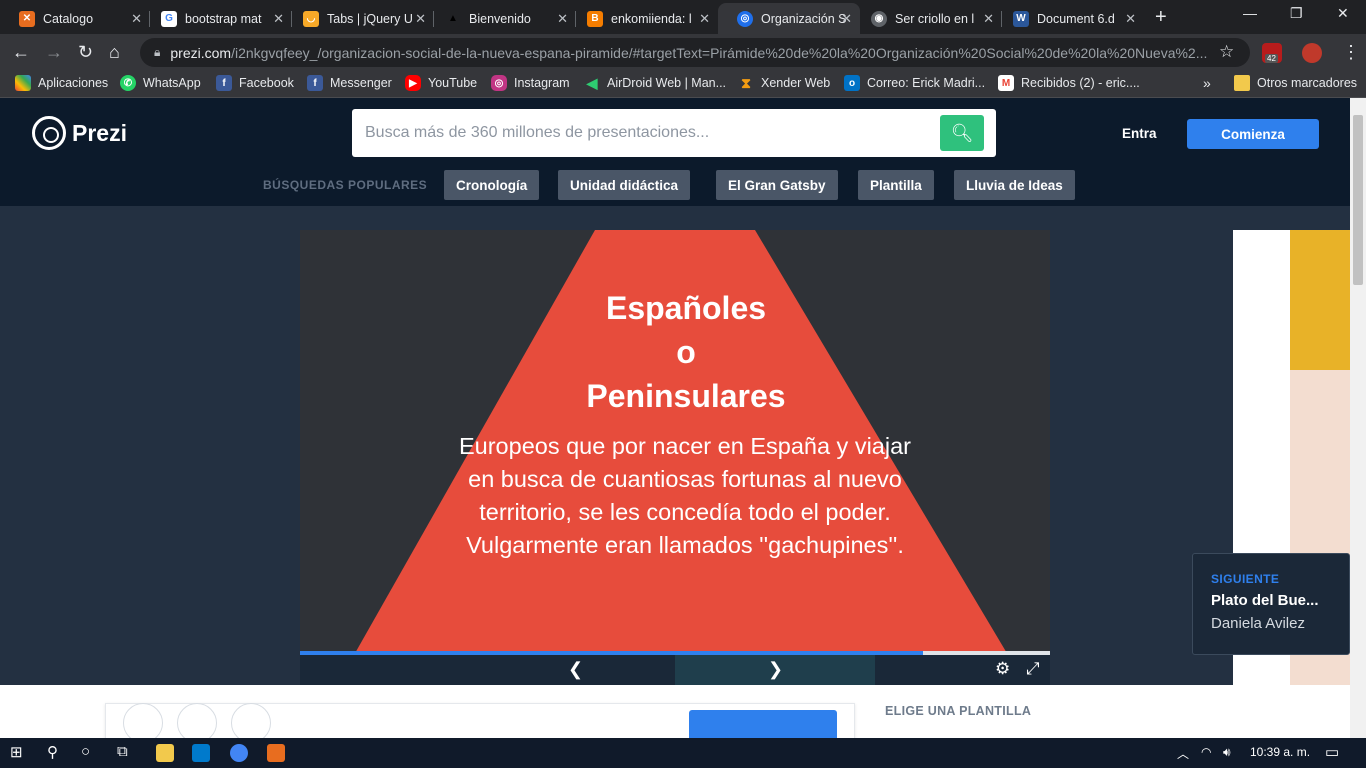 The image size is (1366, 768). What do you see at coordinates (128, 83) in the screenshot?
I see `whatsapp-icon: ✆` at bounding box center [128, 83].